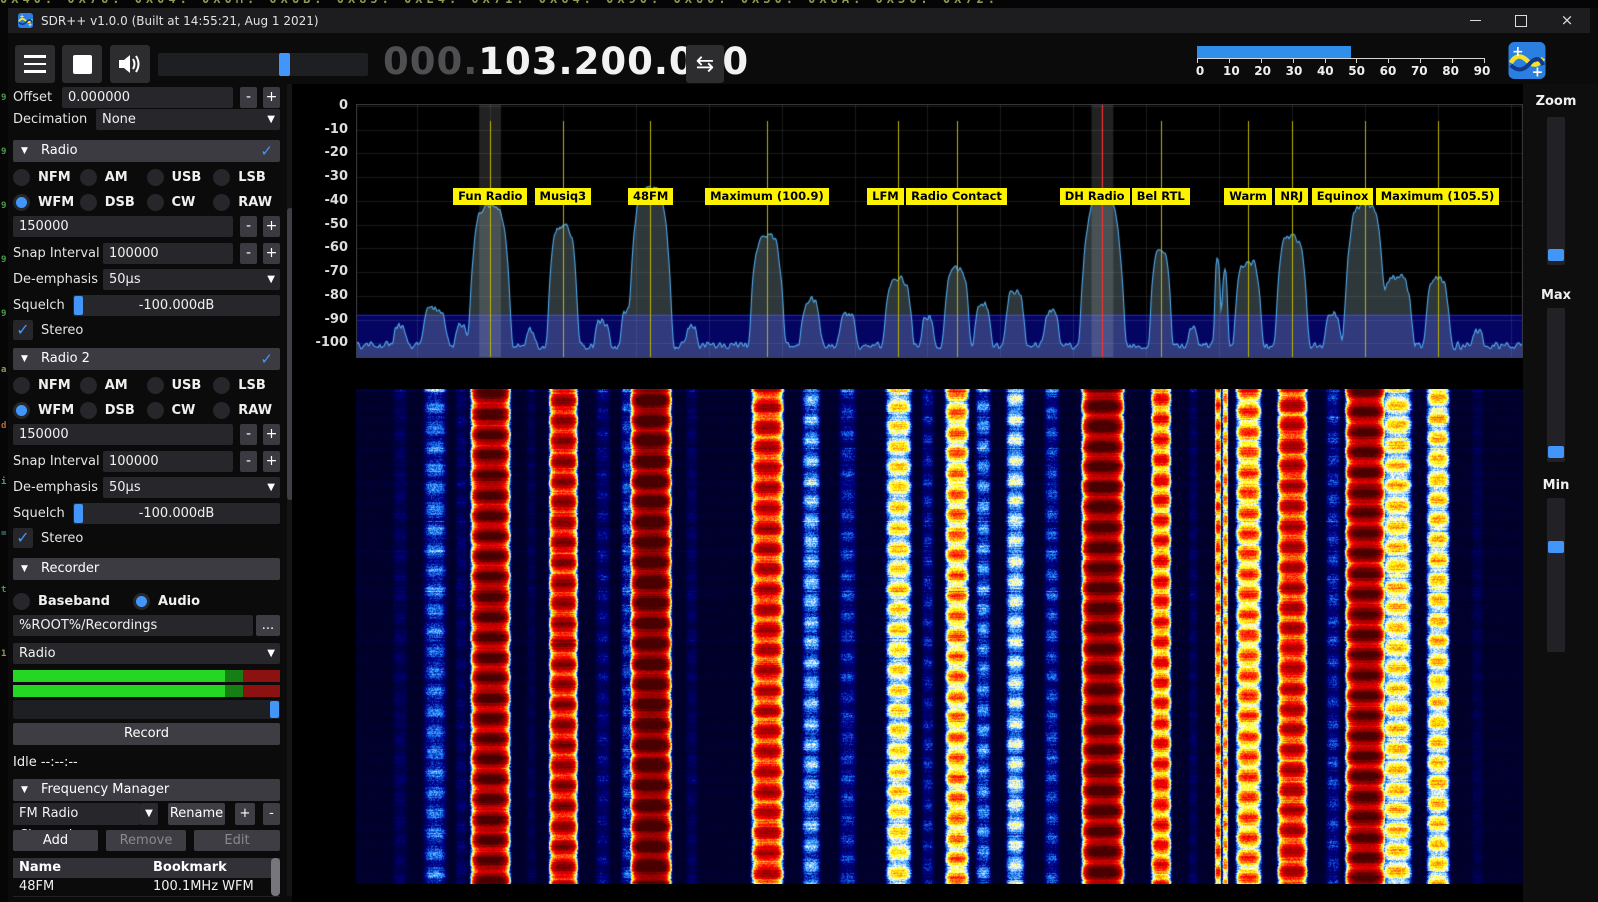  Describe the element at coordinates (563, 196) in the screenshot. I see `bookmark-label: Musiq3` at that location.